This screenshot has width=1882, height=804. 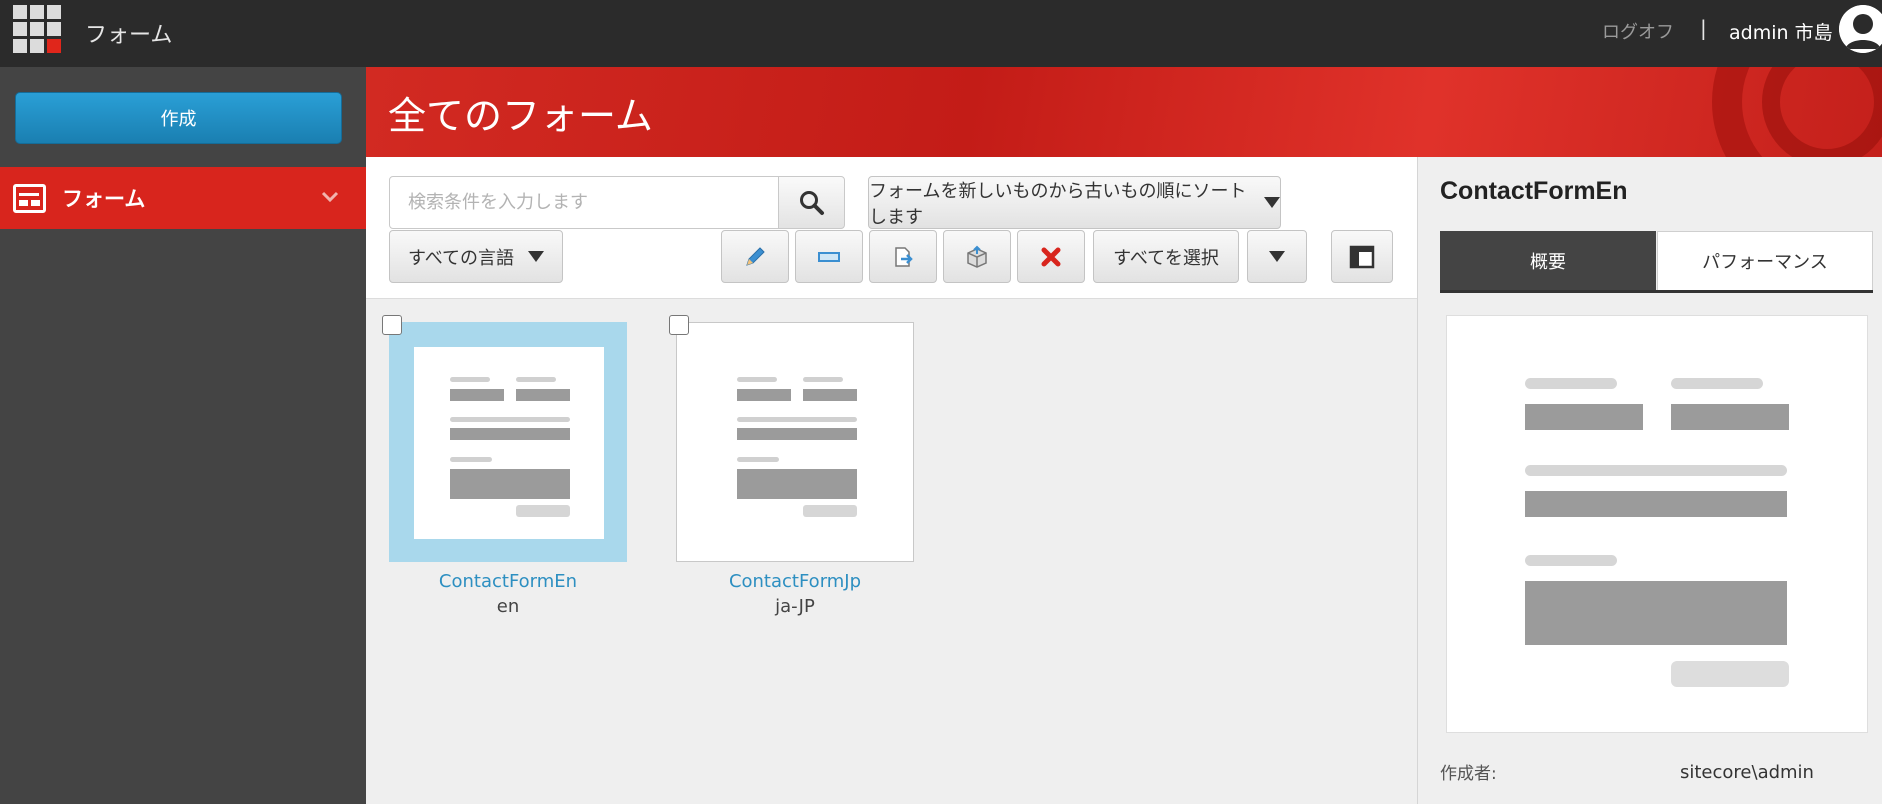 What do you see at coordinates (508, 606) in the screenshot?
I see `form-language: en` at bounding box center [508, 606].